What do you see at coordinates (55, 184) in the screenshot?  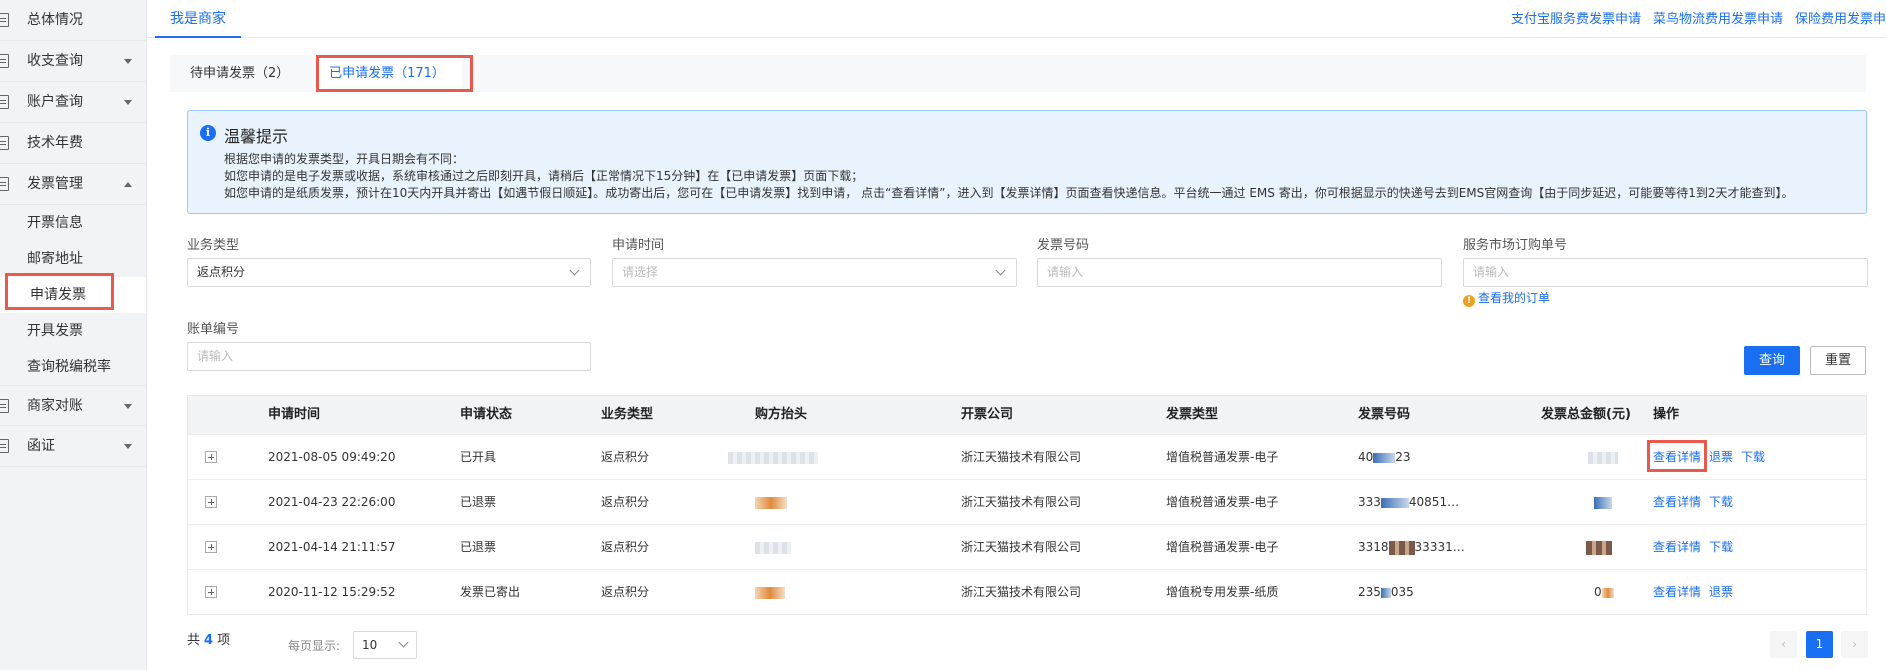 I see `sidebar-item-label: 发票管理` at bounding box center [55, 184].